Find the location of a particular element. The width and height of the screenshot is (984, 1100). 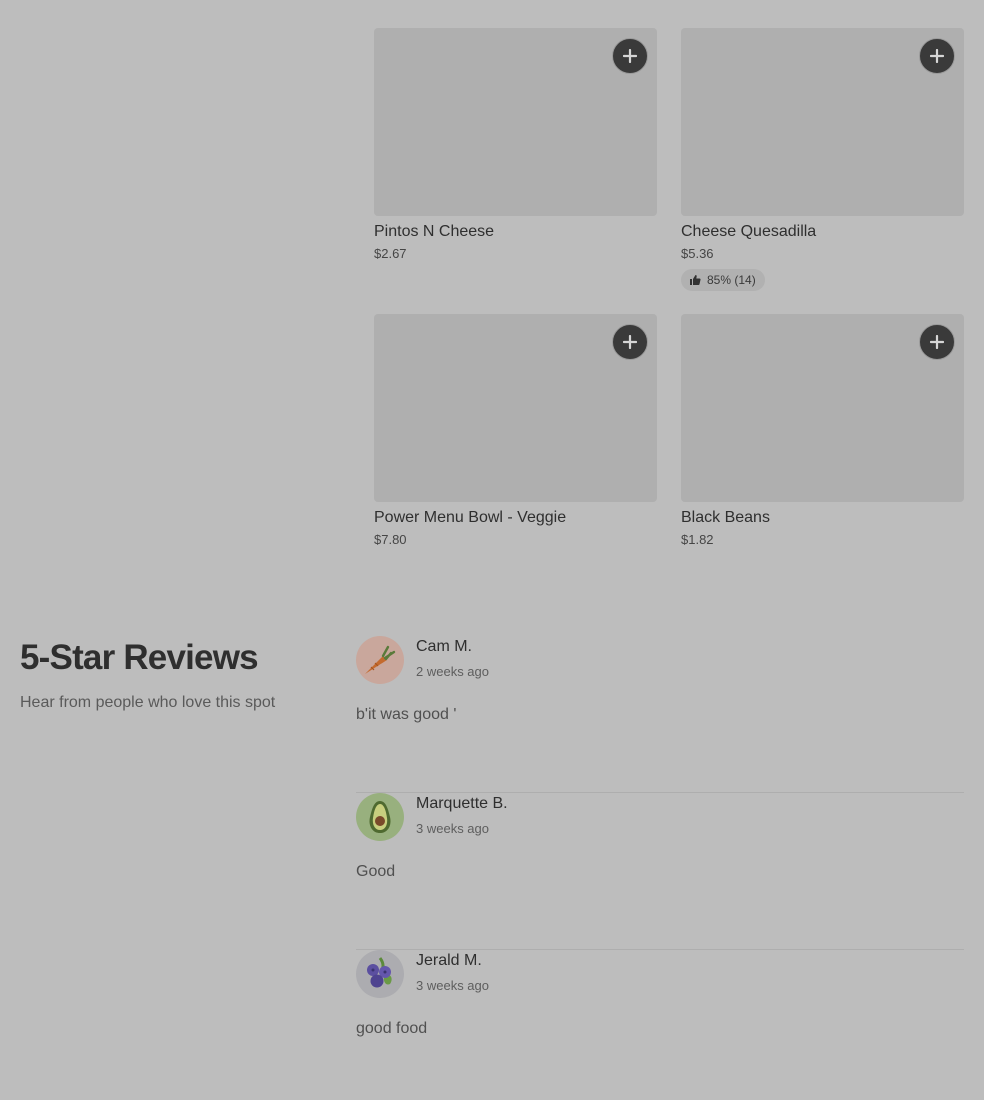

review-text: good food is located at coordinates (392, 1028).